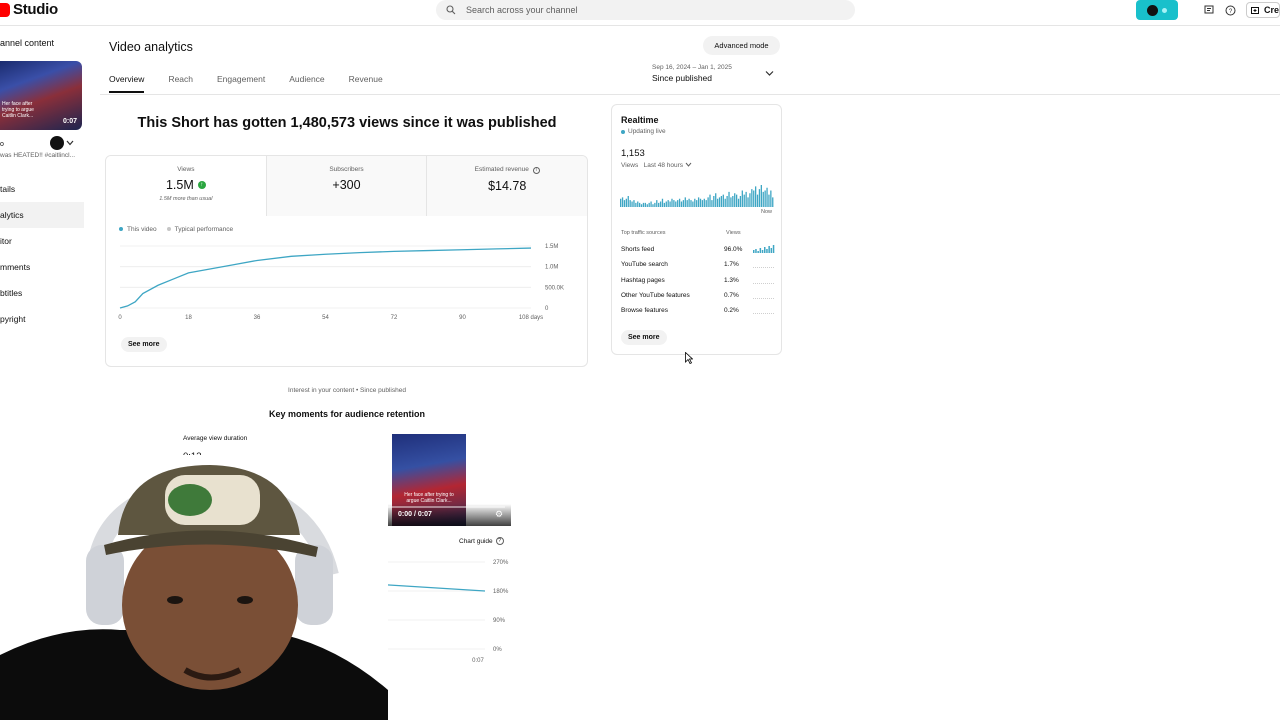 The image size is (1280, 720). Describe the element at coordinates (655, 295) in the screenshot. I see `traffic-source-name: Other YouTube features` at that location.